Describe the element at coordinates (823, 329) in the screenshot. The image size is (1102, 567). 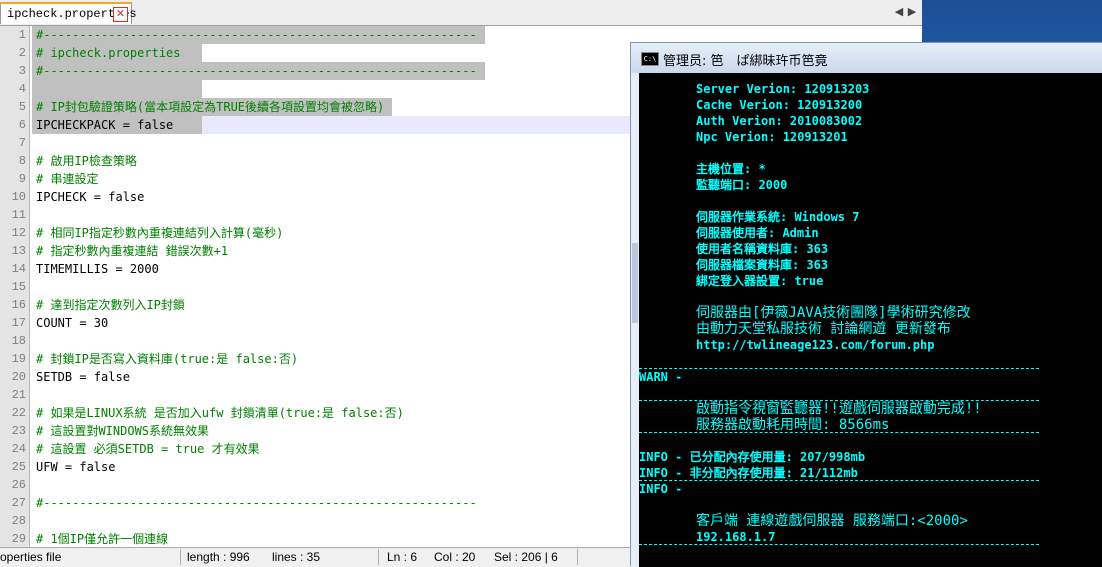
I see `console-line: 由動力天堂私服技術 討論網遊 更新發布` at that location.